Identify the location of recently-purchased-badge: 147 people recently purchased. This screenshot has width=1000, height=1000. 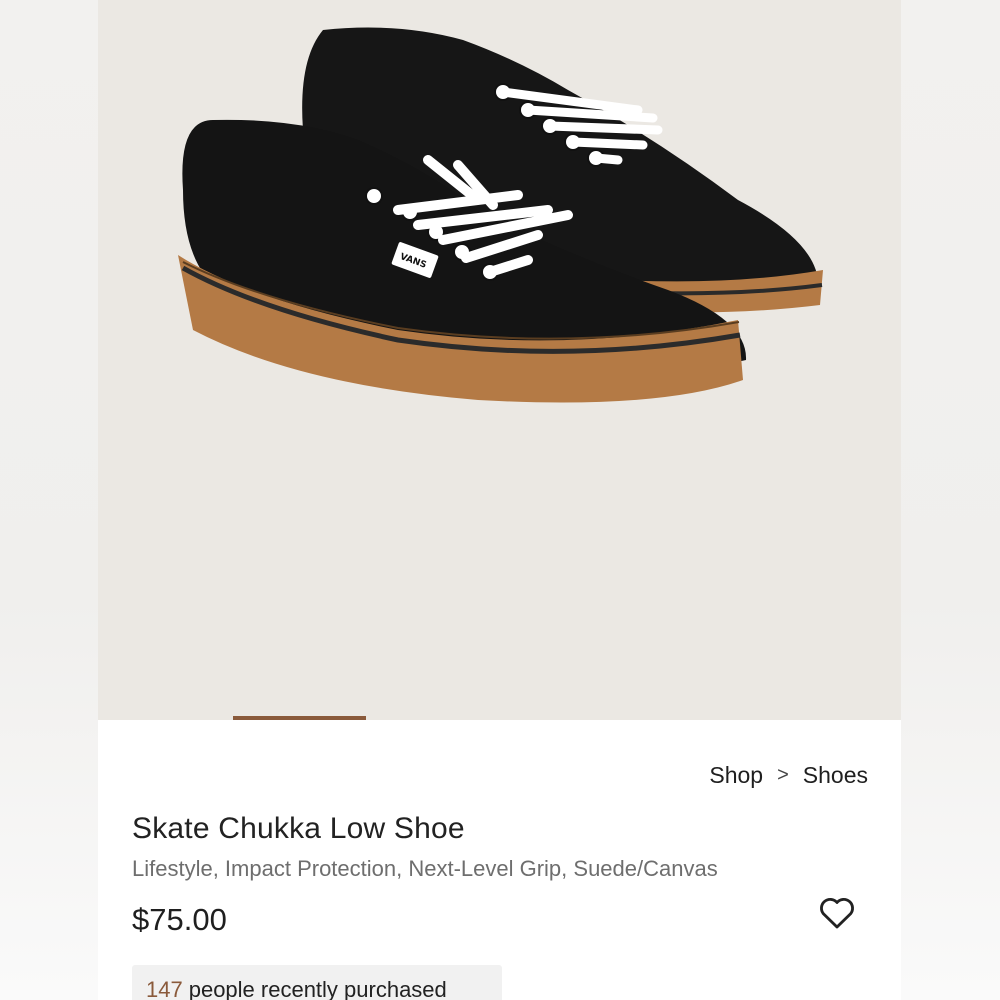
(317, 982).